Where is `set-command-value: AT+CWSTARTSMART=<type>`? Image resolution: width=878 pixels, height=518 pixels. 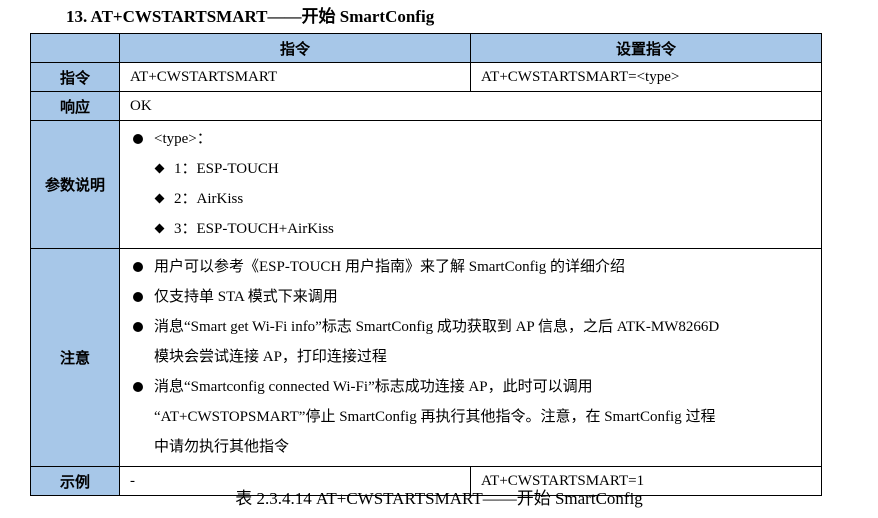 set-command-value: AT+CWSTARTSMART=<type> is located at coordinates (646, 77).